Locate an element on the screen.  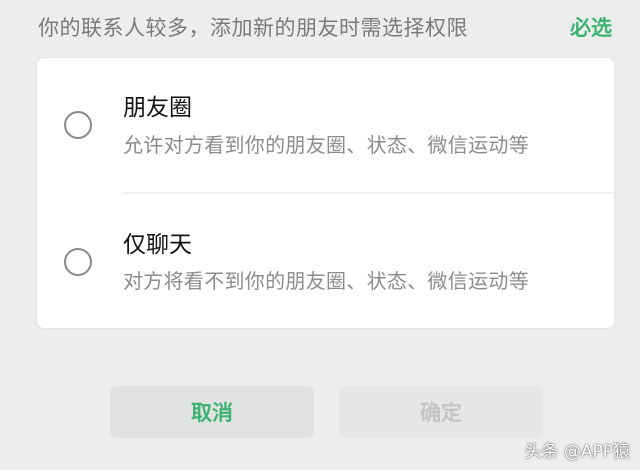
watermark: 头条 @APP猿 is located at coordinates (577, 452).